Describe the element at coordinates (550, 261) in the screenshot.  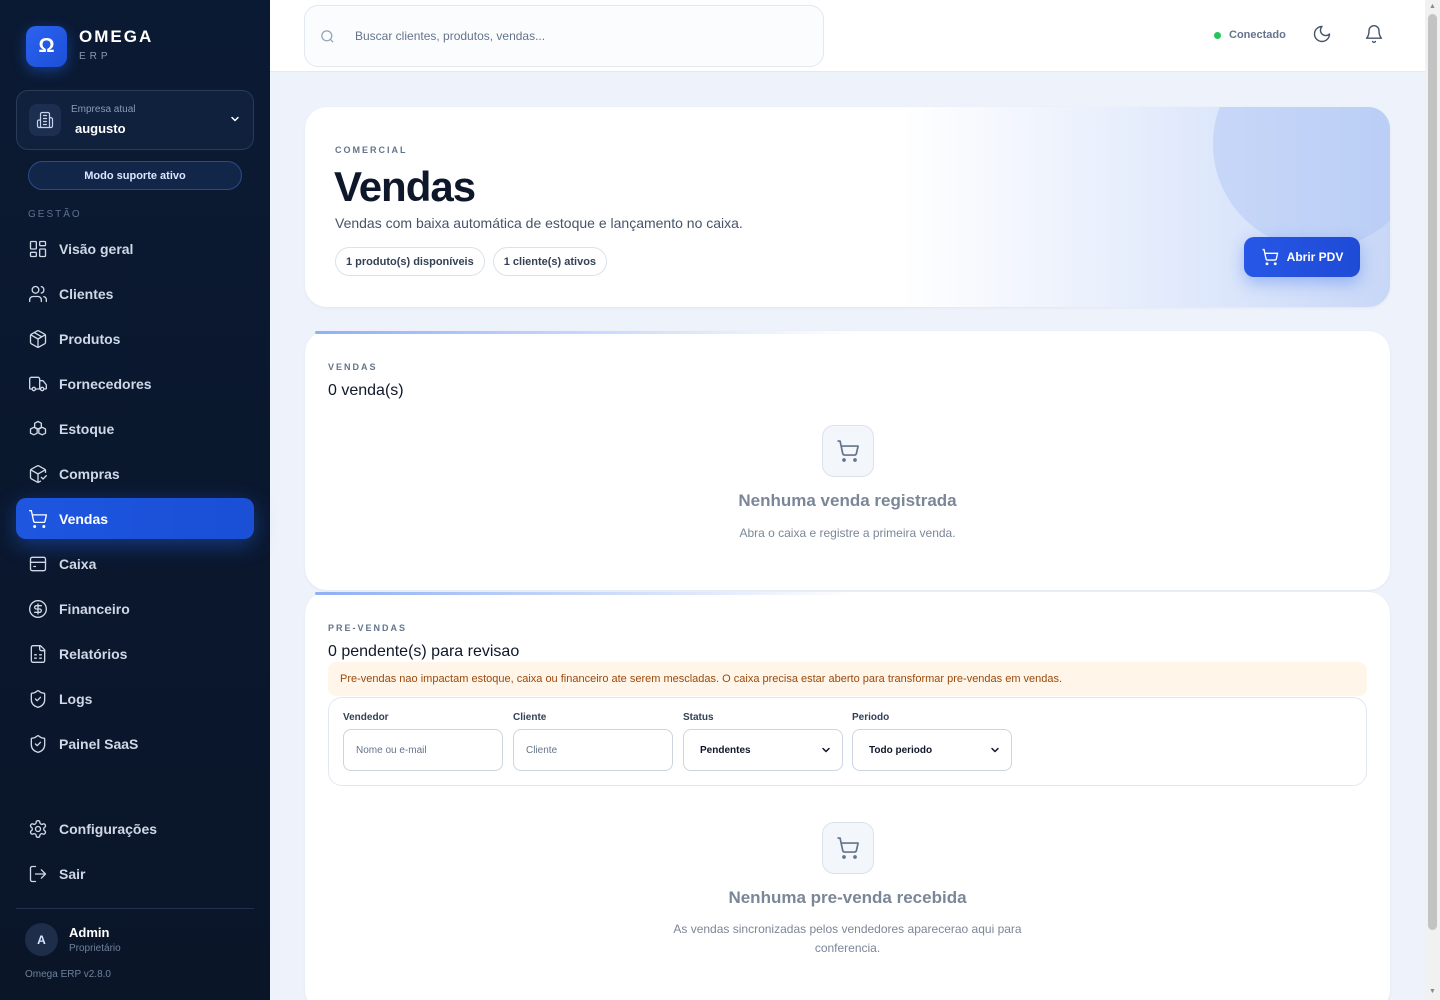
I see `active-clients-chip: 1 cliente(s) ativos` at that location.